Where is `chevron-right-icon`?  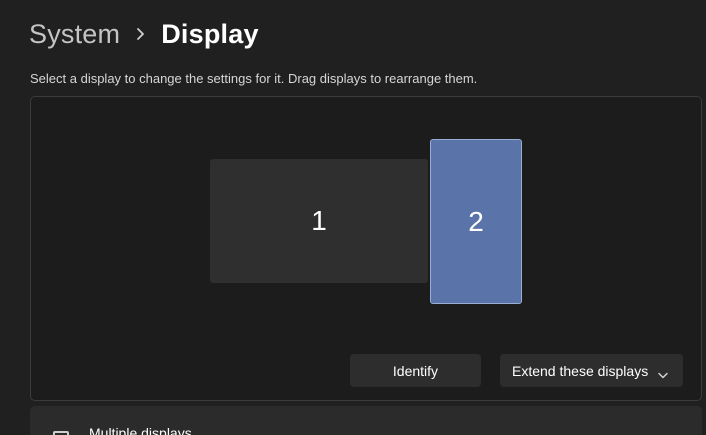 chevron-right-icon is located at coordinates (141, 34).